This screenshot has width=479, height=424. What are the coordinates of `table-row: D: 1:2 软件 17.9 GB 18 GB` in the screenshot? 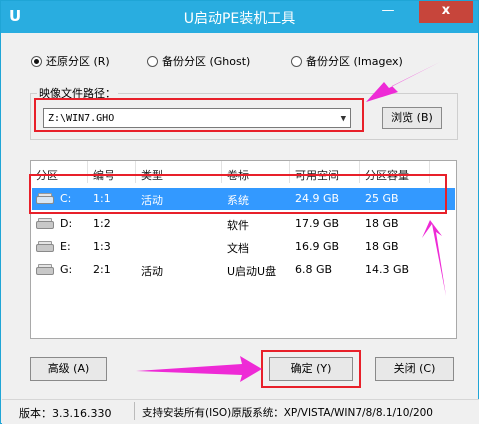 It's located at (243, 224).